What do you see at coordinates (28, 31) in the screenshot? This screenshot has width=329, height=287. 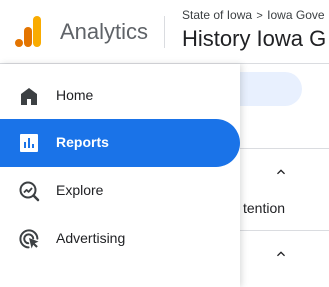 I see `analytics-logo-icon` at bounding box center [28, 31].